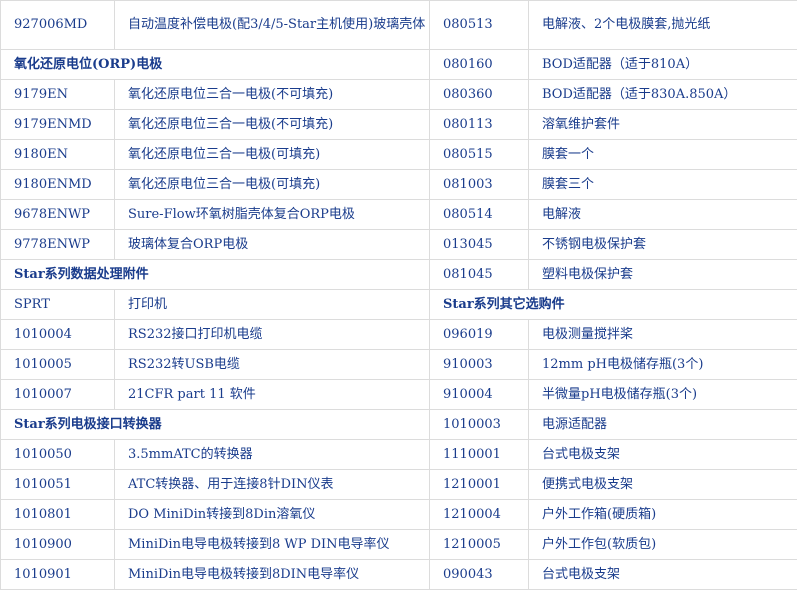 The height and width of the screenshot is (593, 797). What do you see at coordinates (57, 25) in the screenshot?
I see `part-number-cell: 927006MD` at bounding box center [57, 25].